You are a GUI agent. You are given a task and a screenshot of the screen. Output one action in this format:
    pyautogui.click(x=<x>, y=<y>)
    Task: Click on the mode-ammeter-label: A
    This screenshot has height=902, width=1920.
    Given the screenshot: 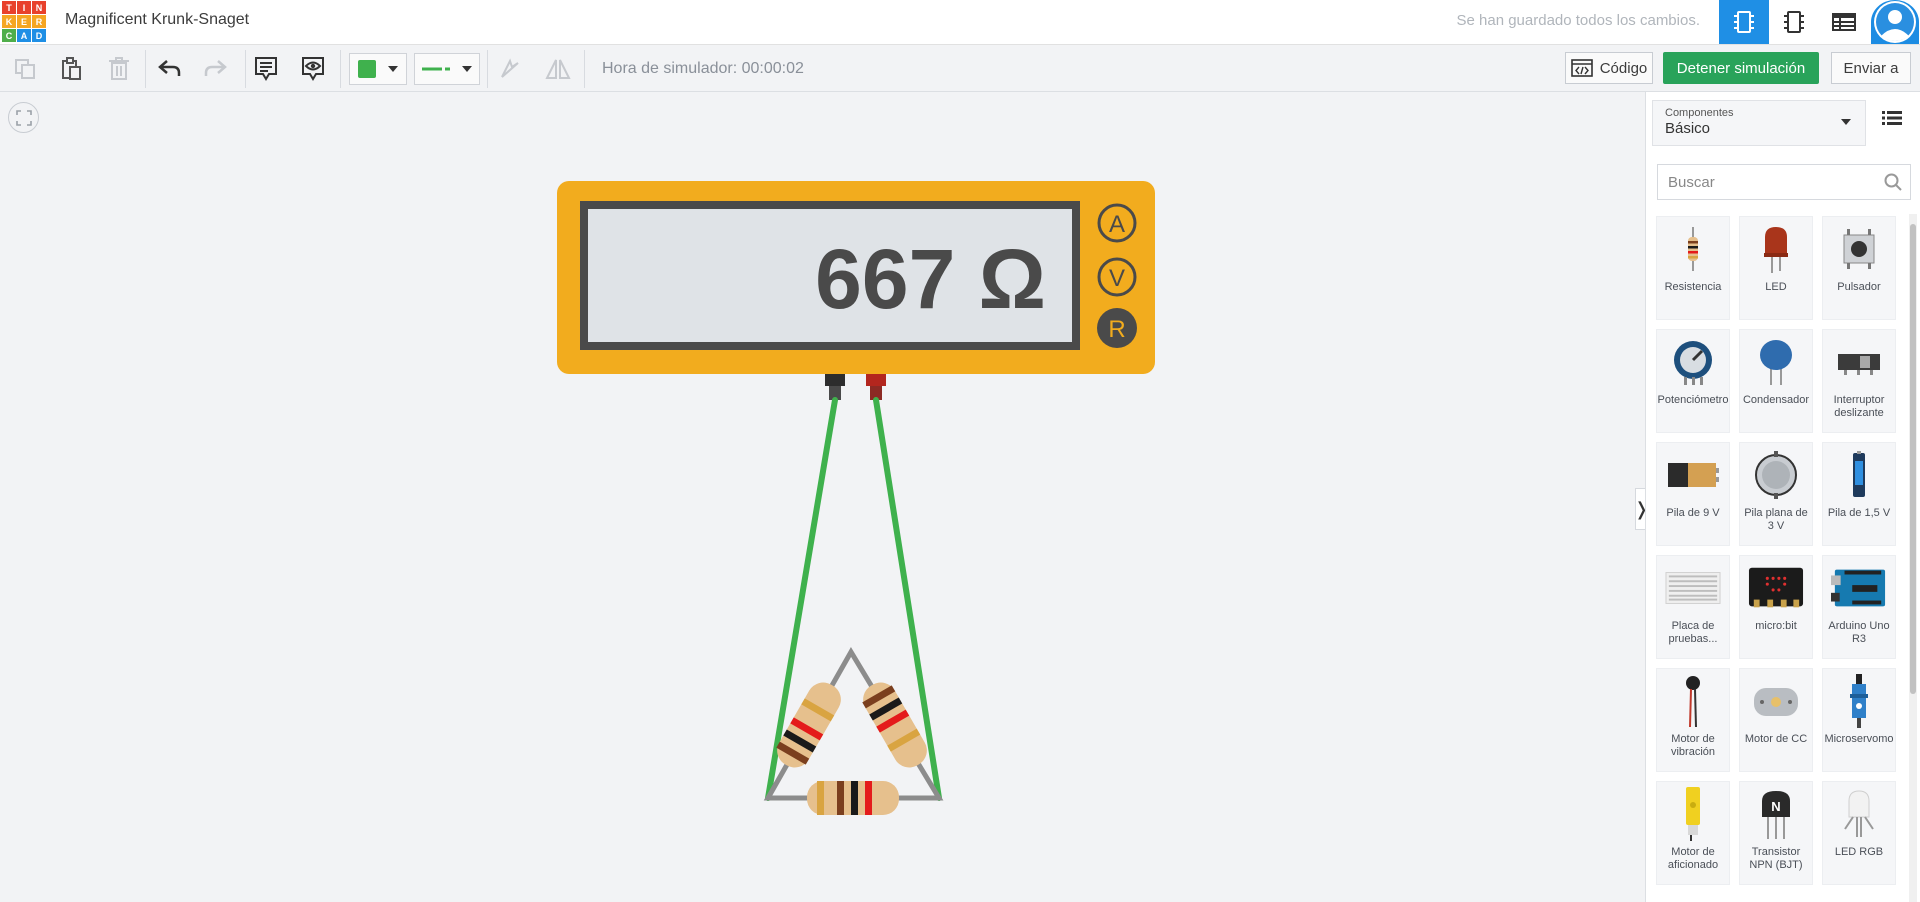 What is the action you would take?
    pyautogui.click(x=1117, y=224)
    